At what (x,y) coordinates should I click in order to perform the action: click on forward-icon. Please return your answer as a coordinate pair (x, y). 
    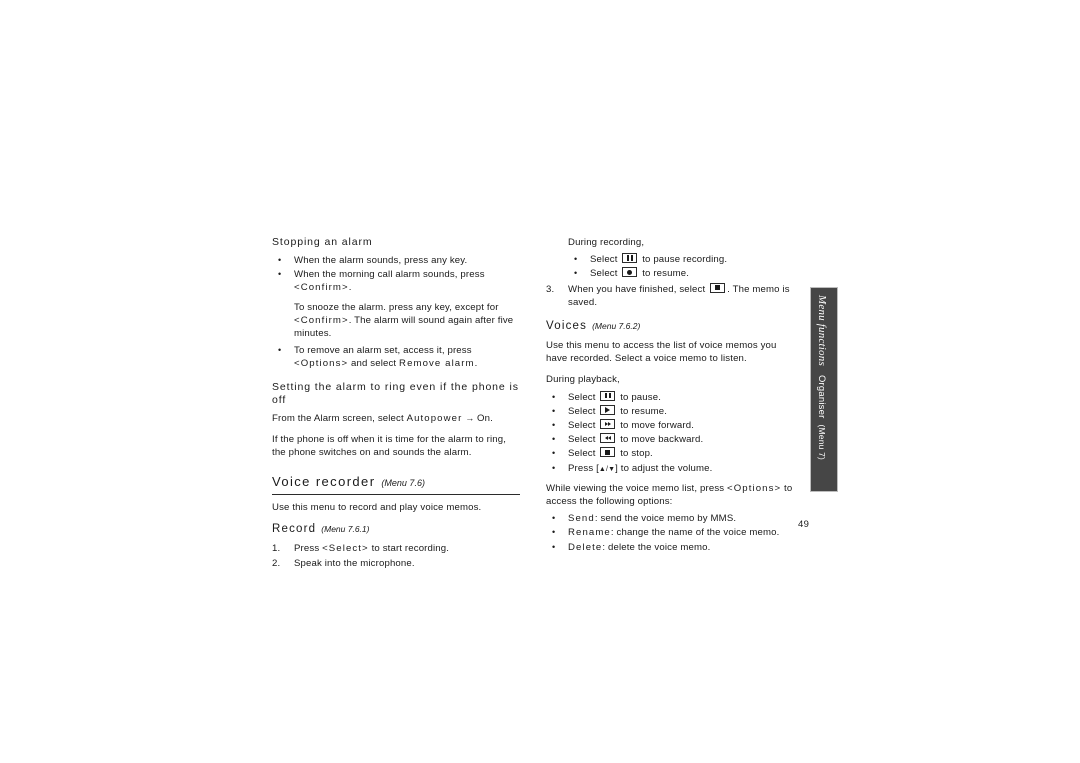
    Looking at the image, I should click on (608, 424).